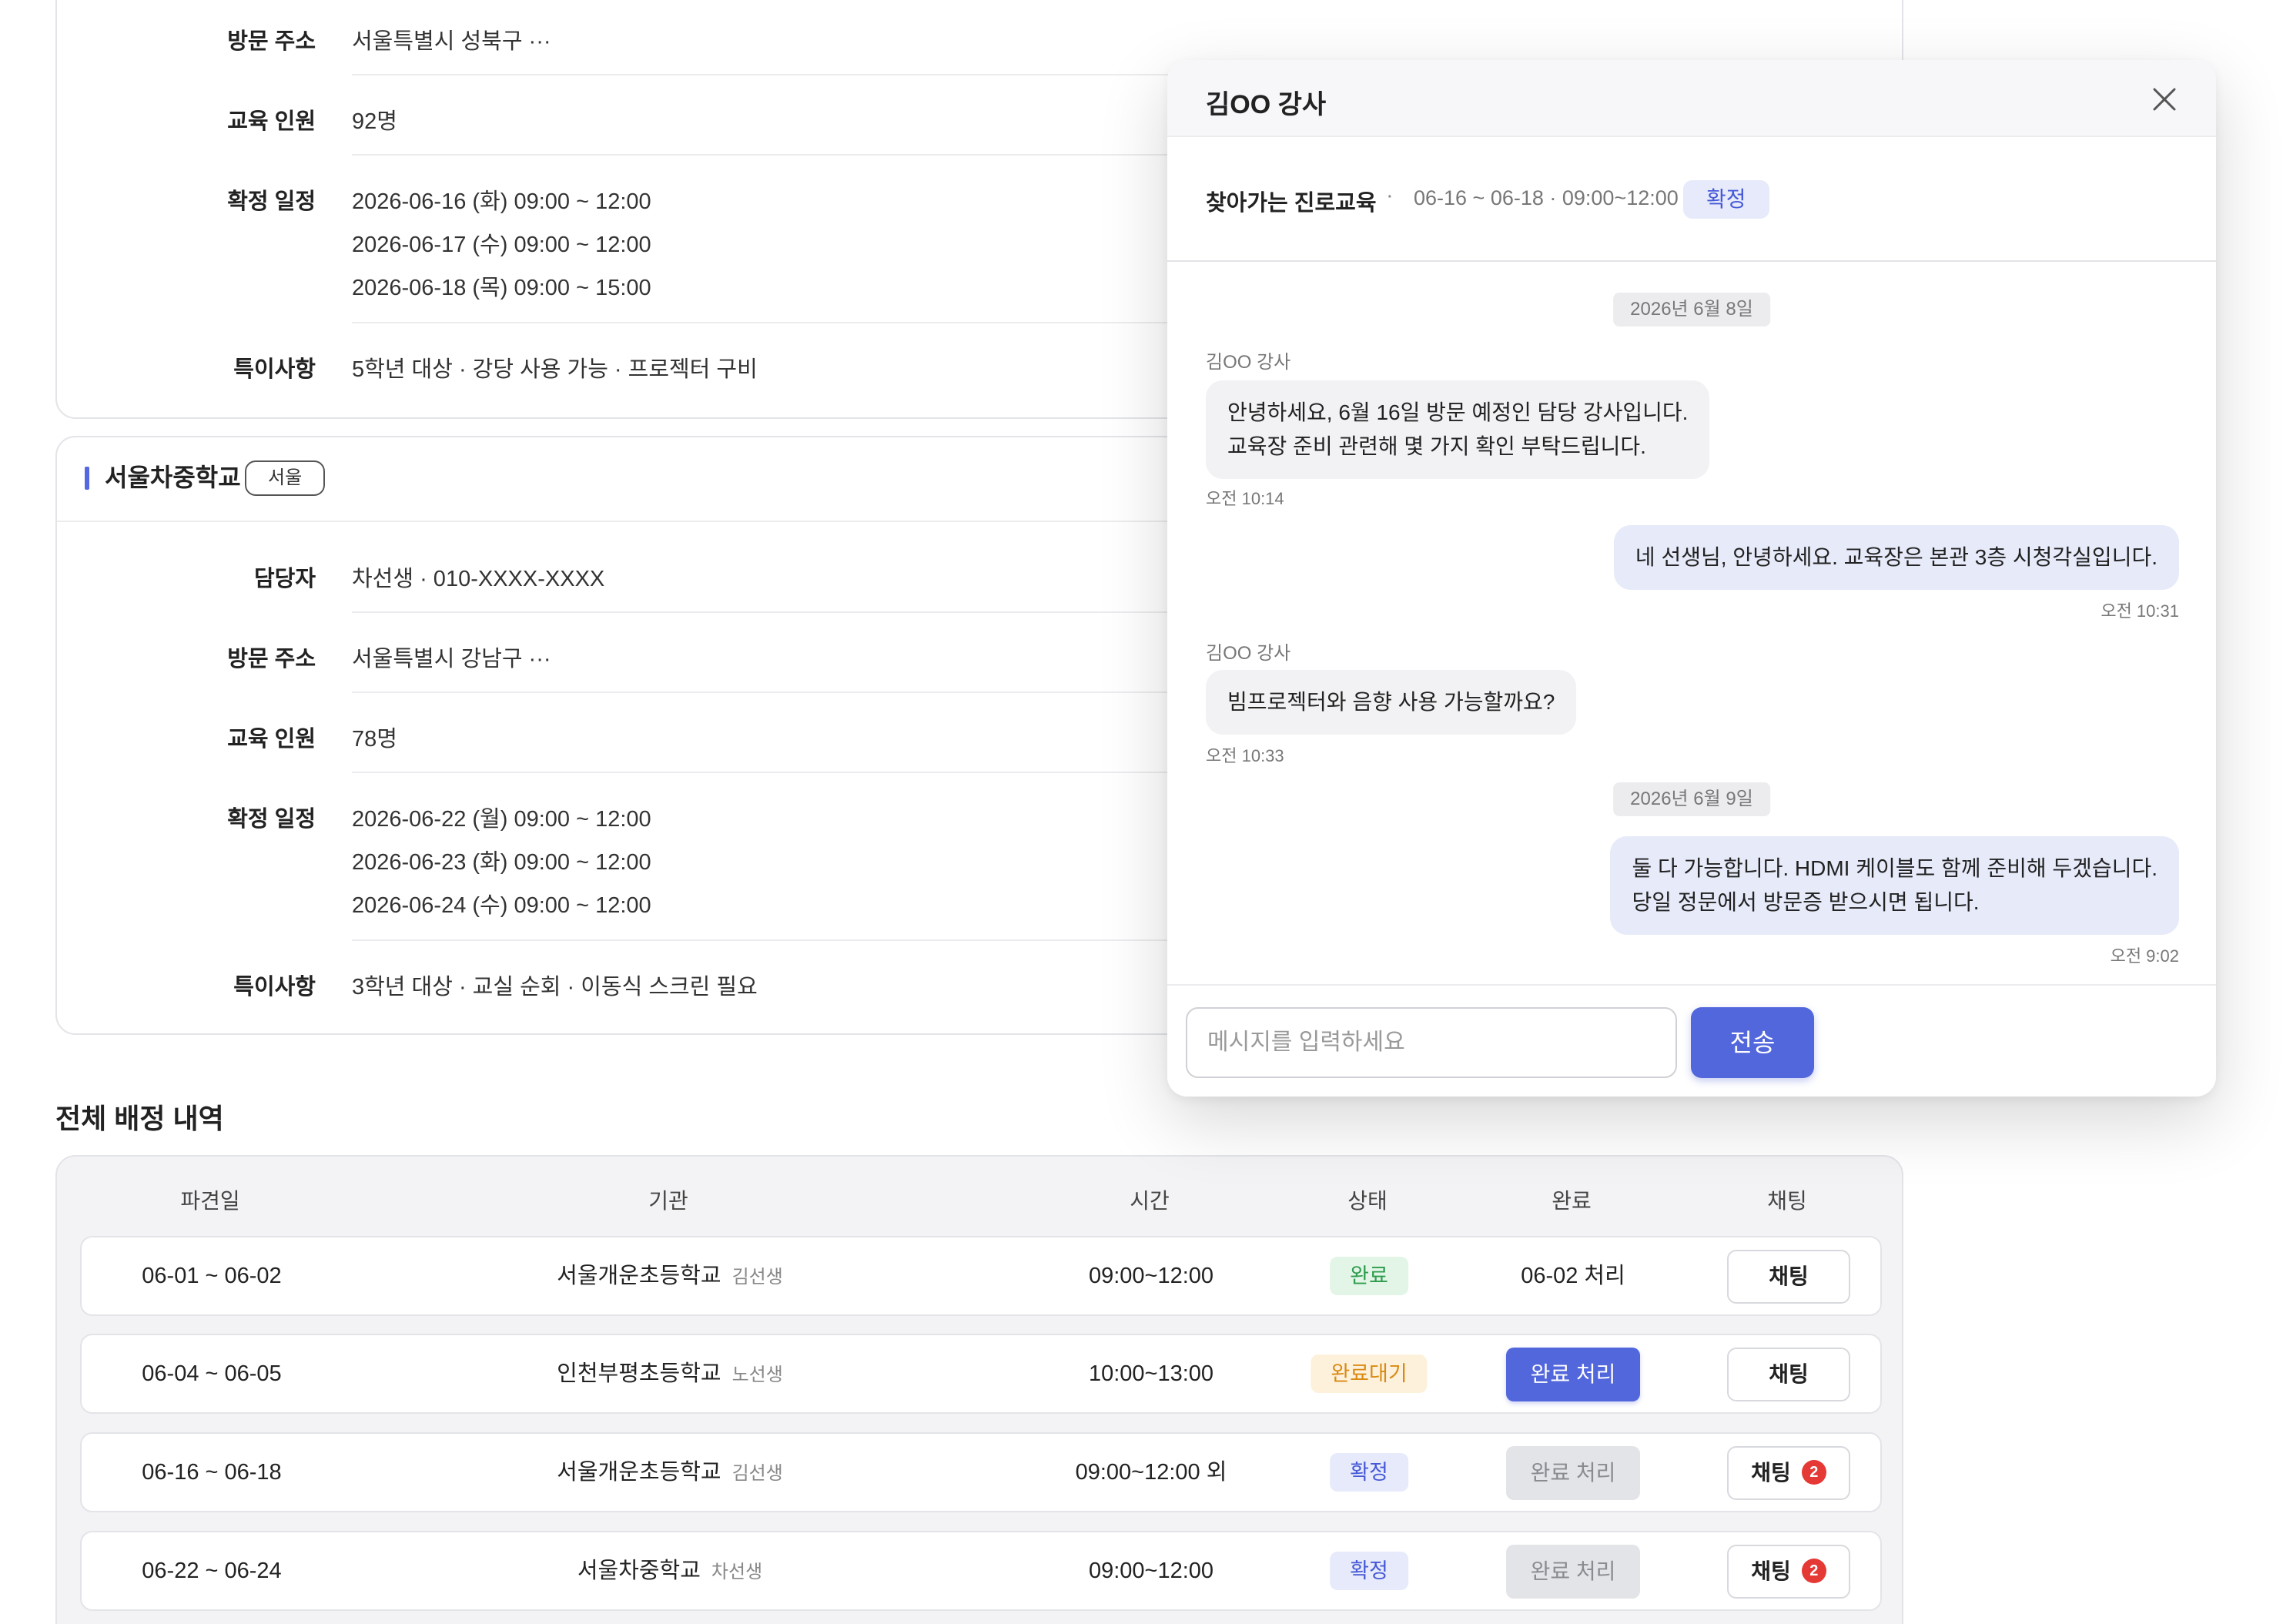  What do you see at coordinates (1691, 98) in the screenshot?
I see `modal-header: 김OO 강사` at bounding box center [1691, 98].